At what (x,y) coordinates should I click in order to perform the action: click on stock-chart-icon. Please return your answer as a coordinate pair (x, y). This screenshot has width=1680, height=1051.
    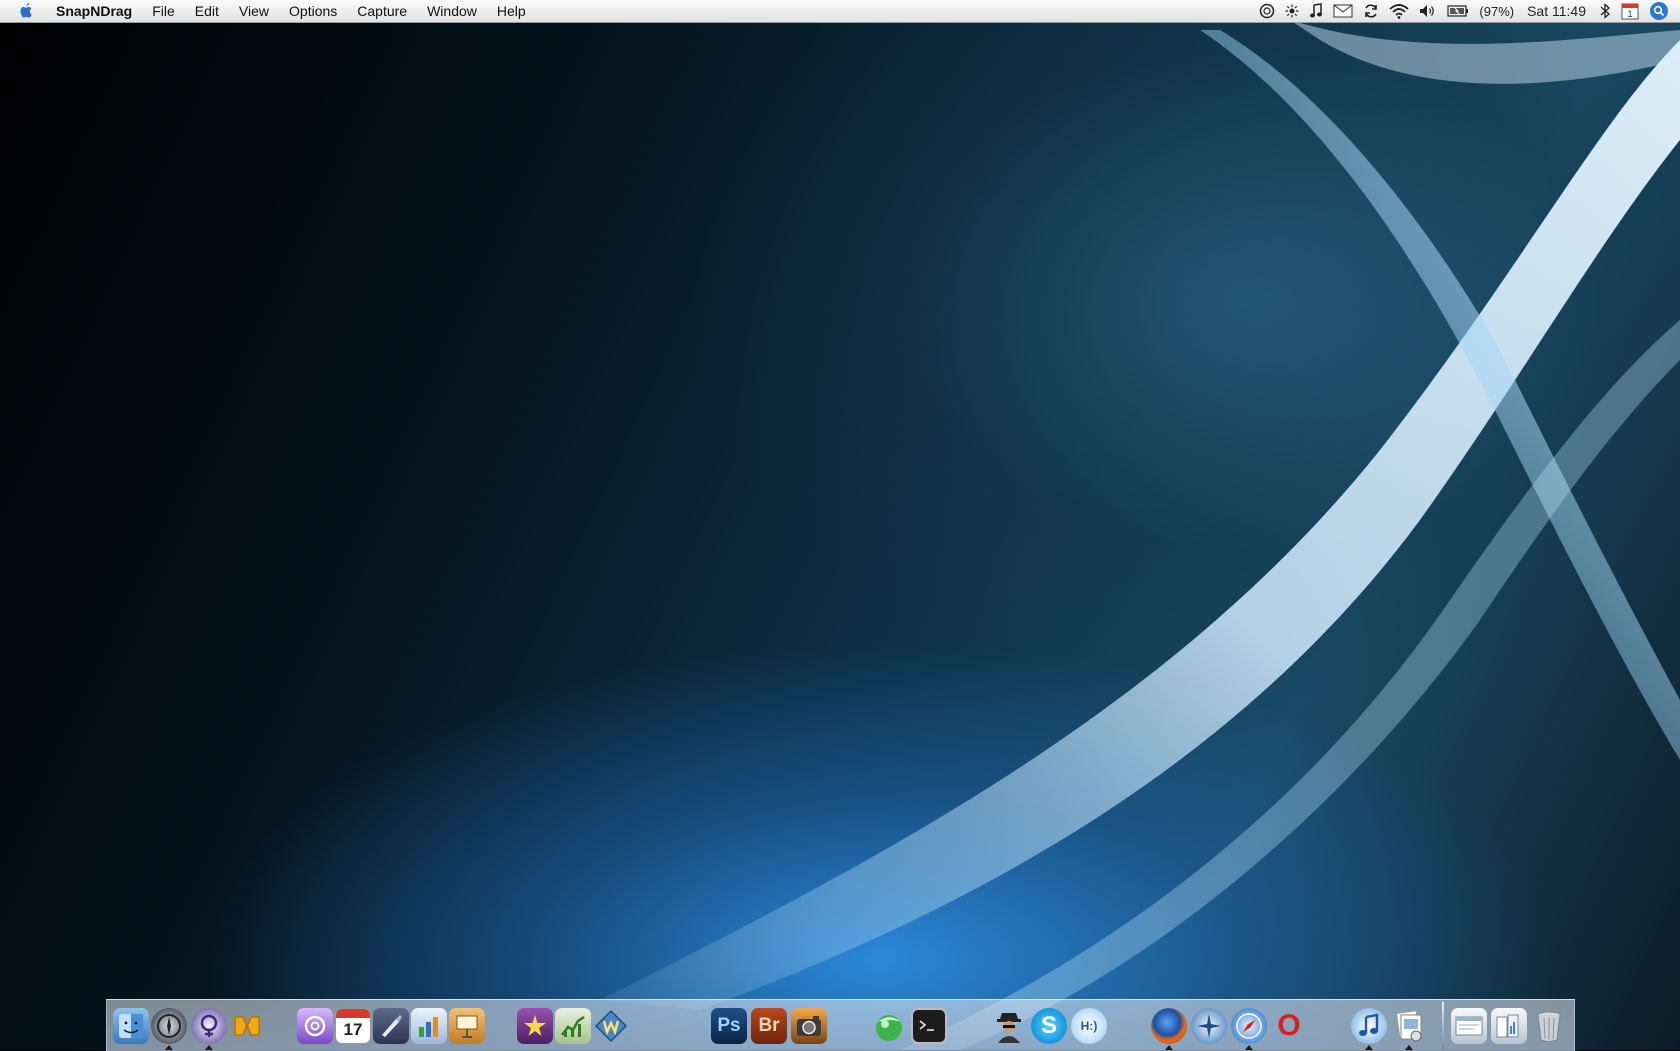
    Looking at the image, I should click on (573, 1026).